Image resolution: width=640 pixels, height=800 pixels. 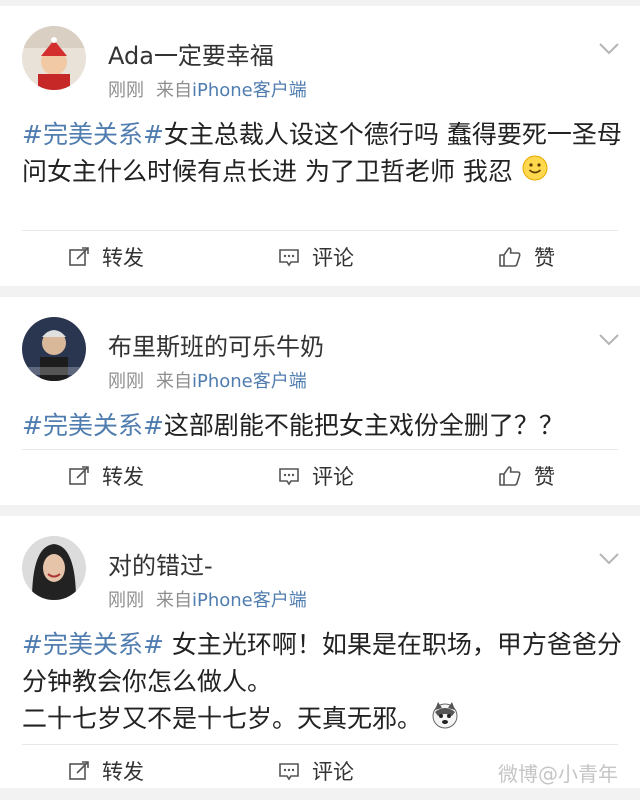 What do you see at coordinates (322, 663) in the screenshot?
I see `post-body-line: #完美关系# 女主光环啊！如果是在职场，甲方爸爸分分钟教会你怎么做人。` at bounding box center [322, 663].